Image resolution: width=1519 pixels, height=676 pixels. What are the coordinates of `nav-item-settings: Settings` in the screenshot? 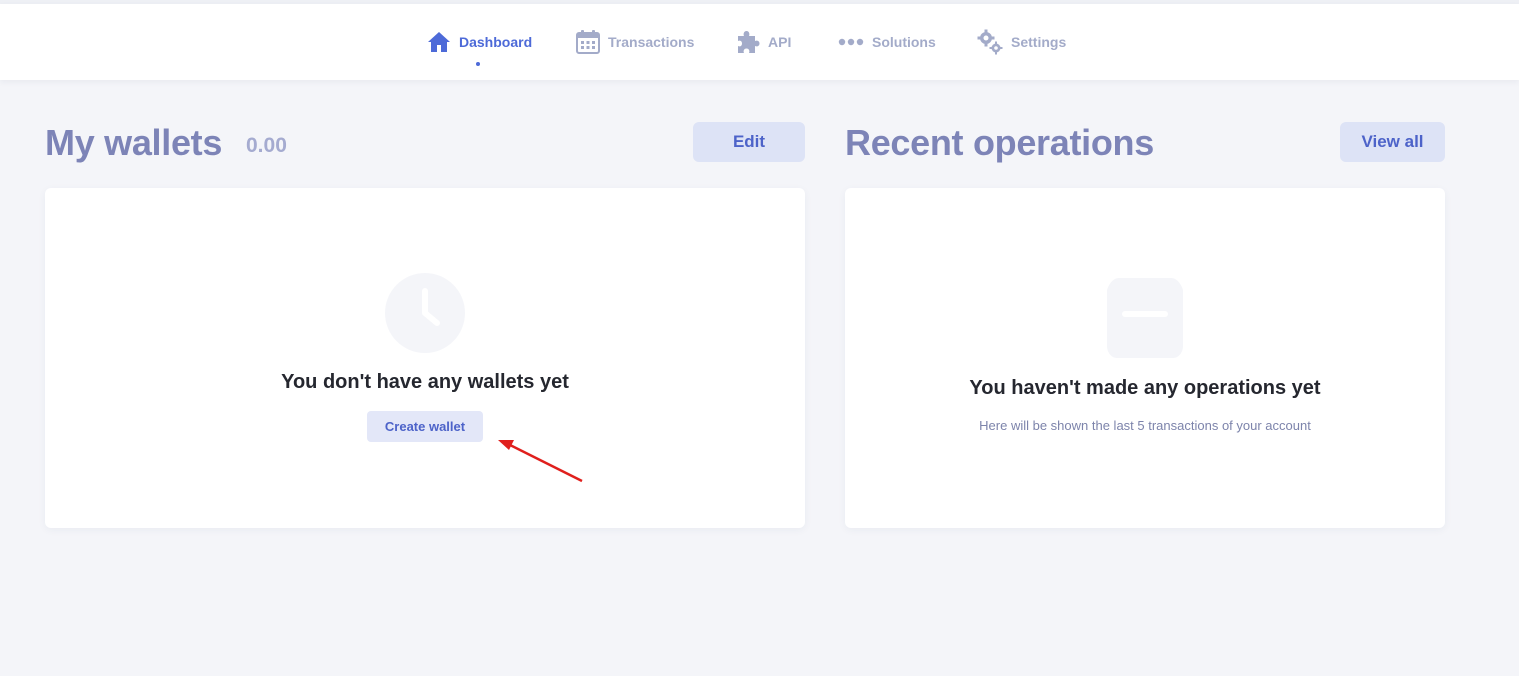 It's located at (1021, 42).